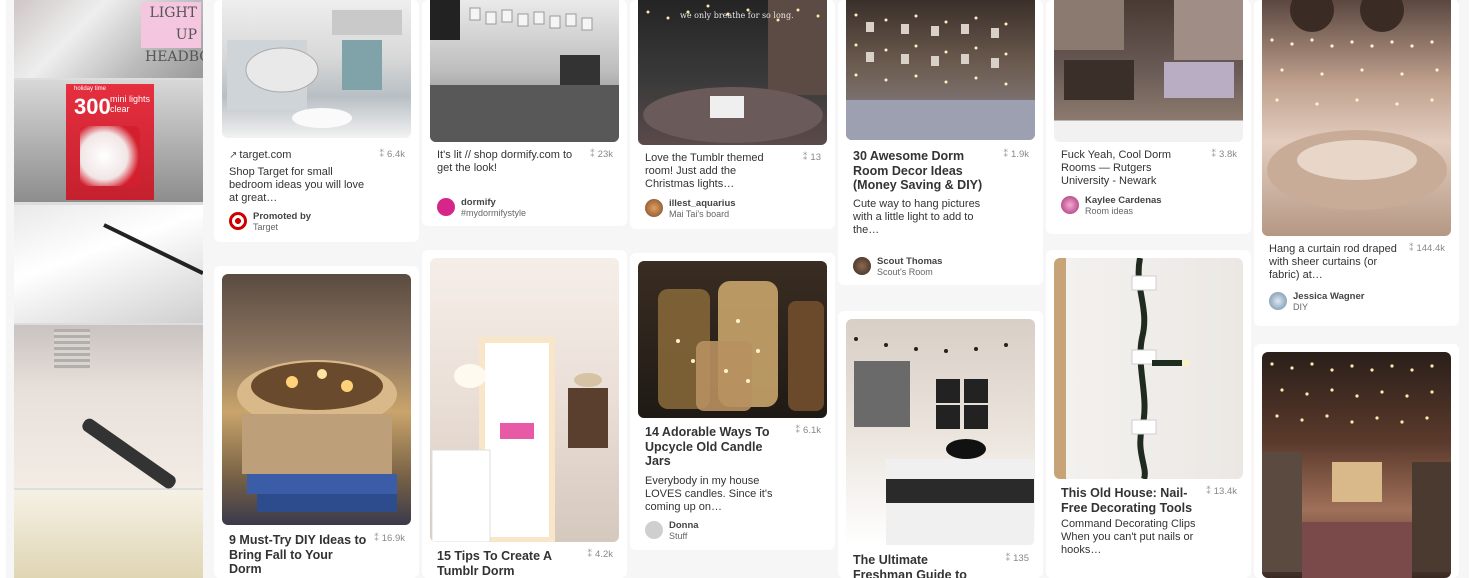  I want to click on pin-attribution: Jessica Wagner DIY, so click(1359, 302).